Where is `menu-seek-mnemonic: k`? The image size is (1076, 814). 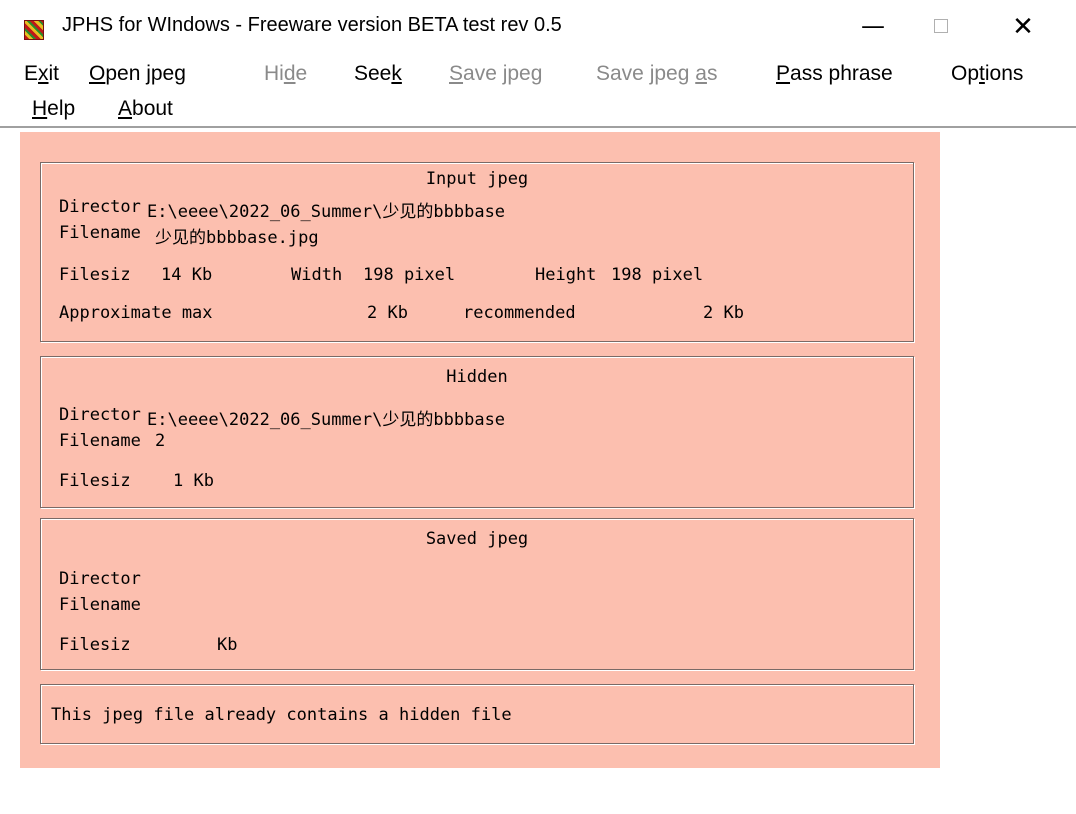
menu-seek-mnemonic: k is located at coordinates (396, 73).